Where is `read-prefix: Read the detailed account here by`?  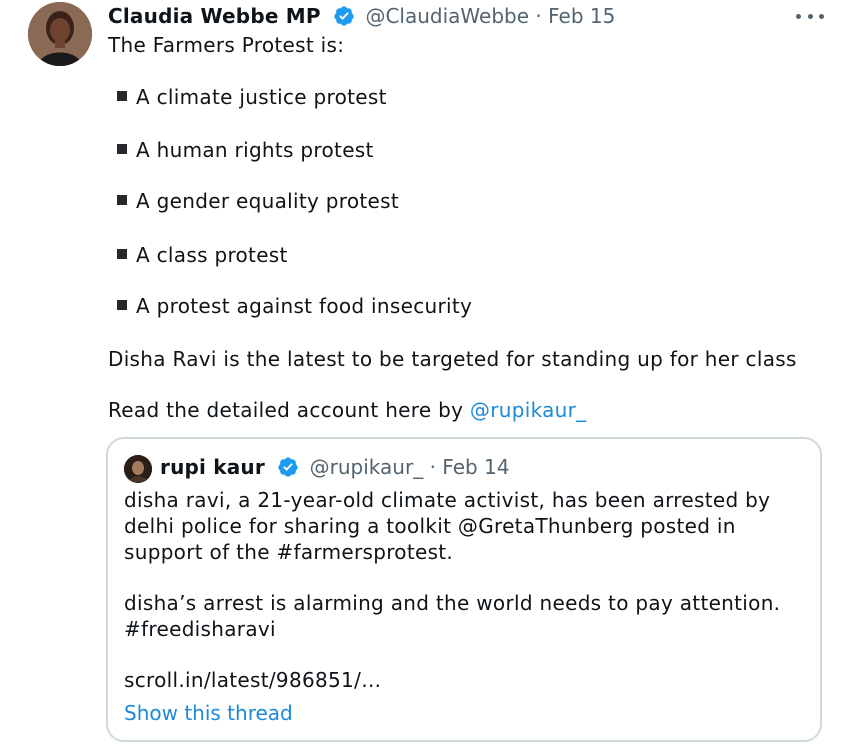 read-prefix: Read the detailed account here by is located at coordinates (289, 410).